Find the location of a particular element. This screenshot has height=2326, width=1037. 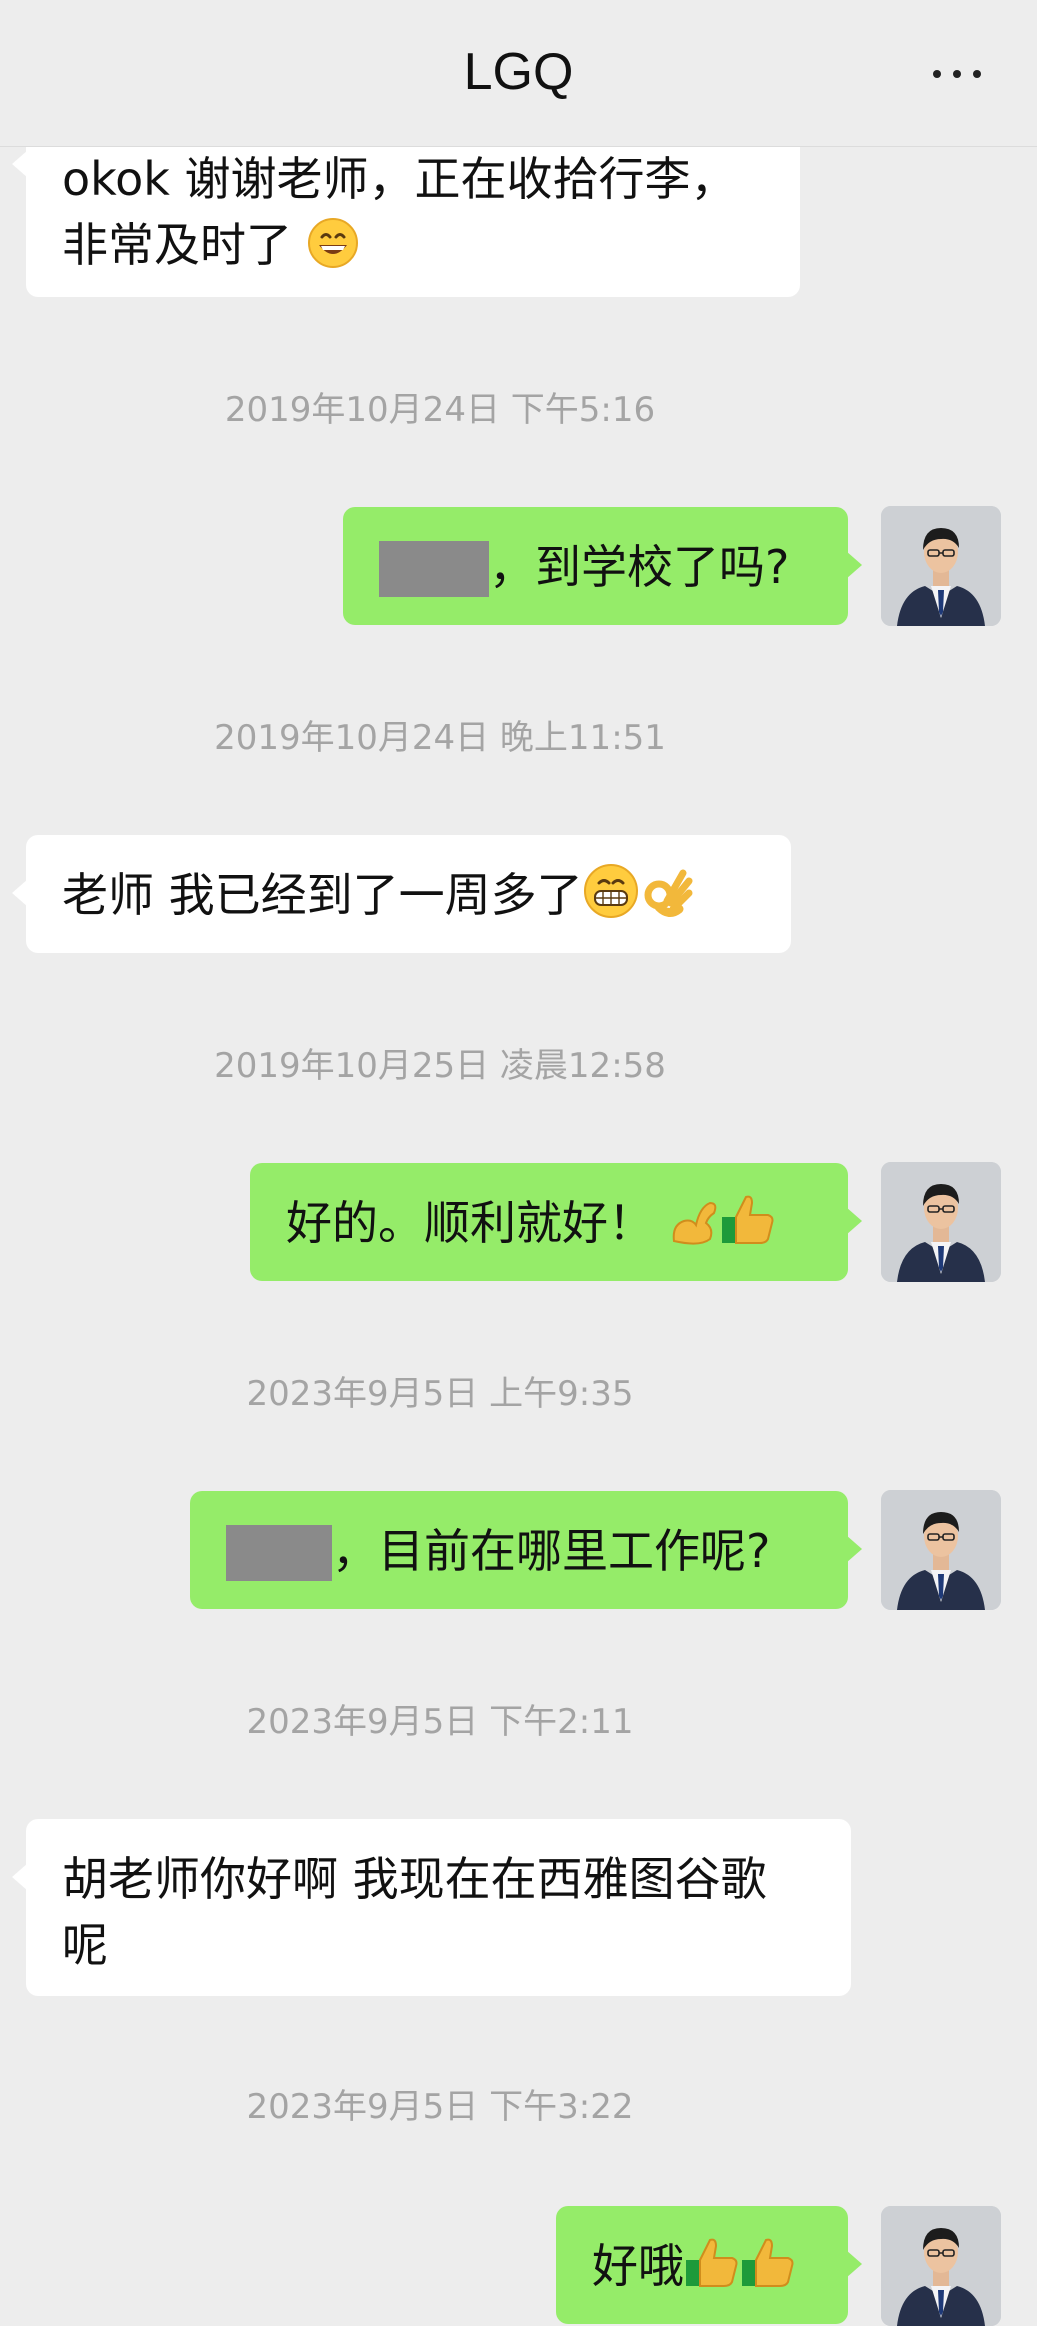

ok-hand-emoji-icon is located at coordinates (667, 899).